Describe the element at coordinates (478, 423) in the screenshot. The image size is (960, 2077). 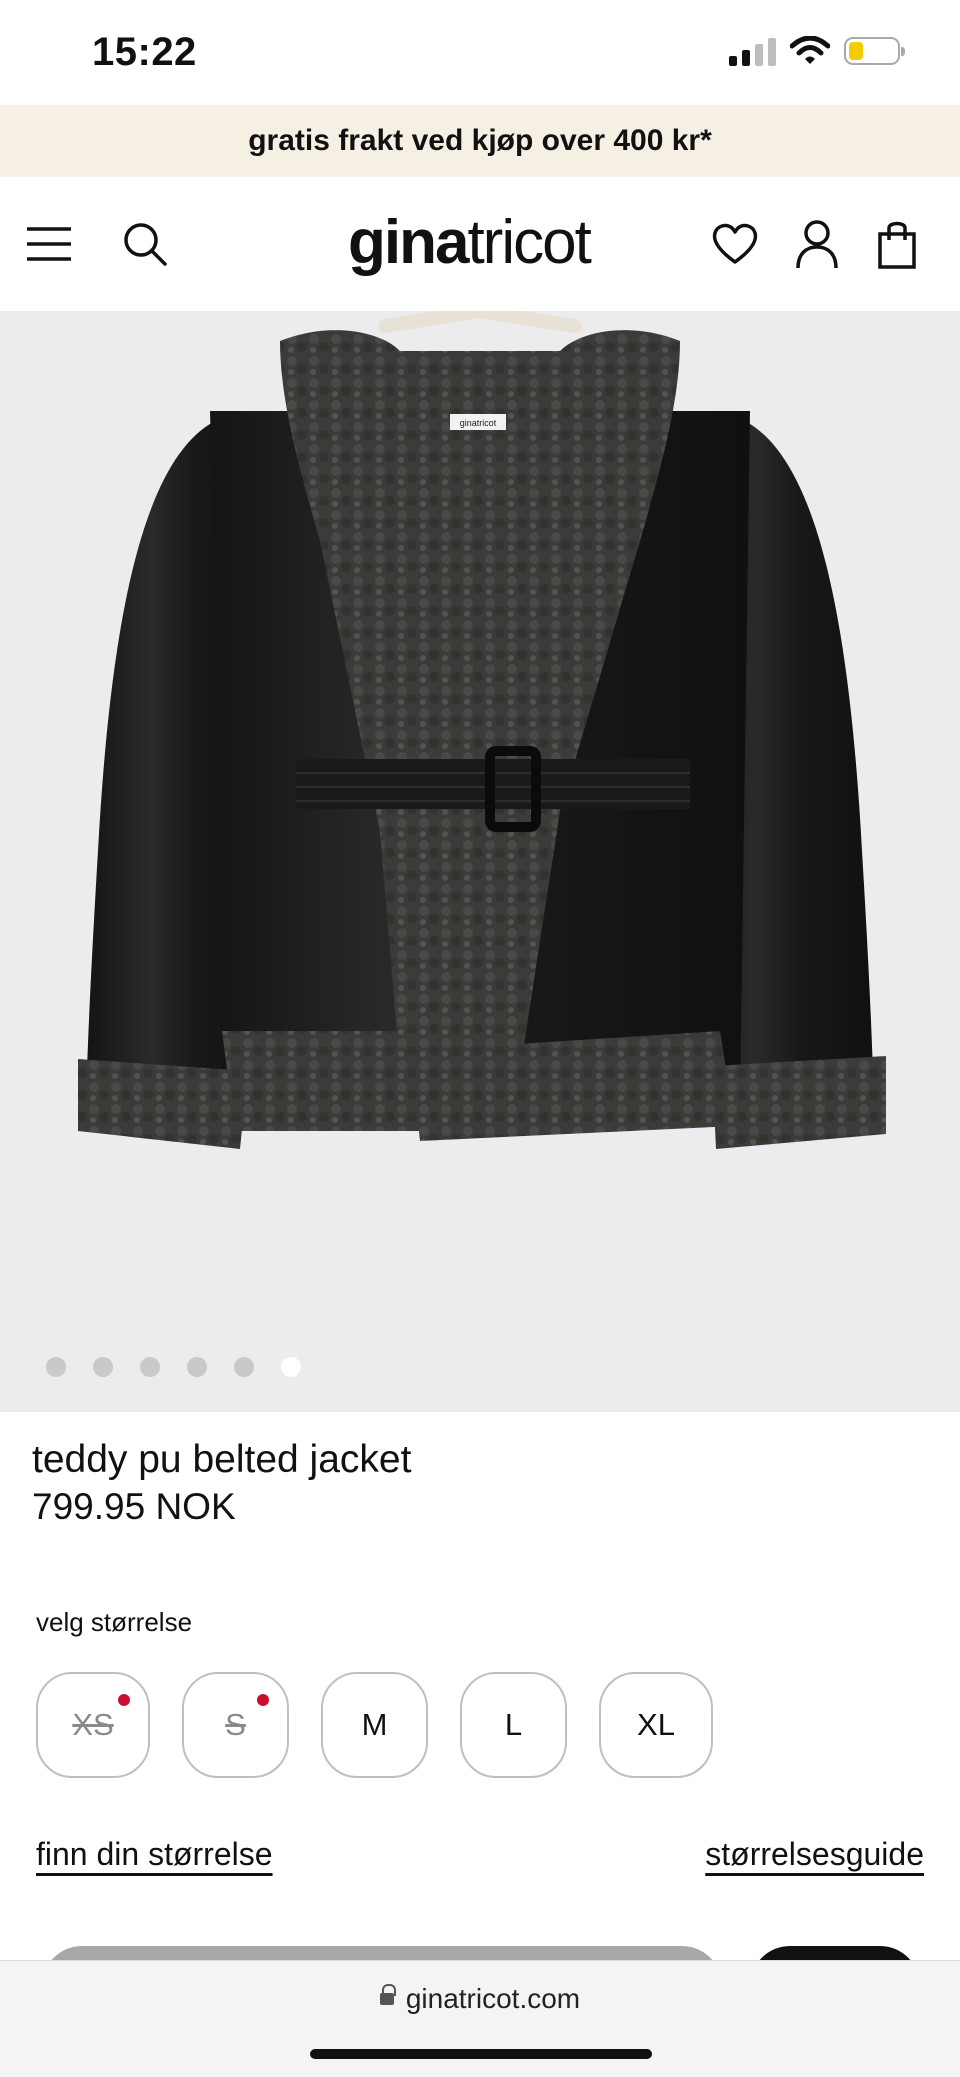
I see `jacket-label-text: ginatricot` at that location.